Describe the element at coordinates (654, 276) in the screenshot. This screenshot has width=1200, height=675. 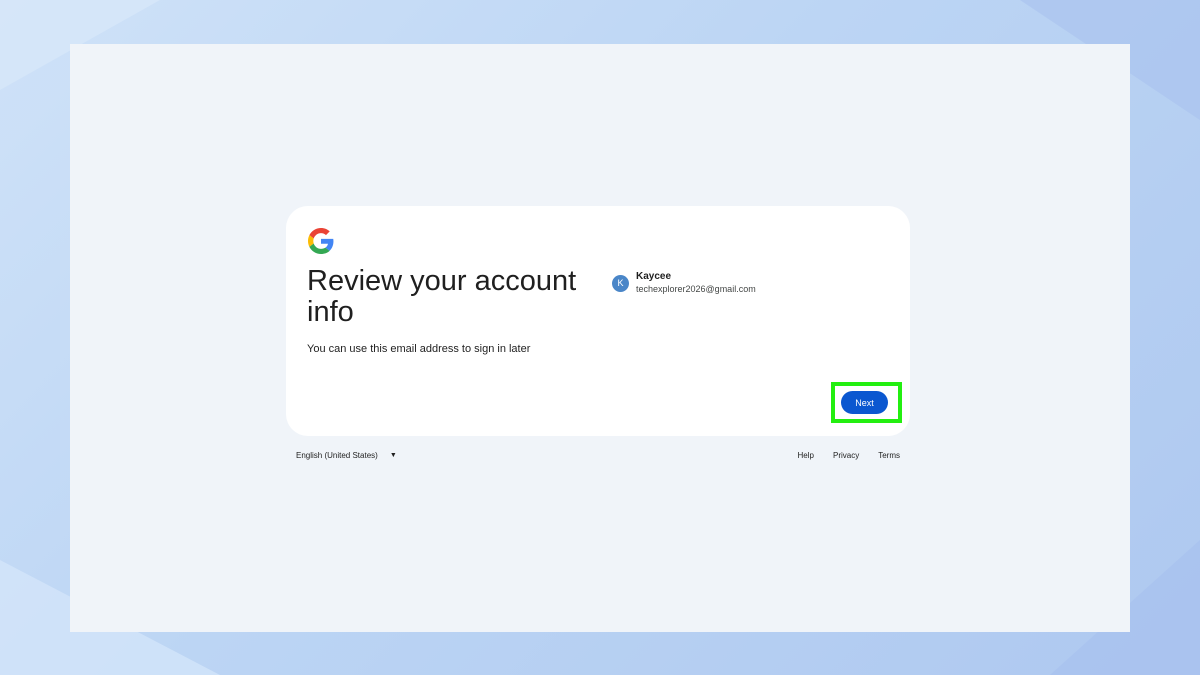
I see `account-name: Kaycee` at that location.